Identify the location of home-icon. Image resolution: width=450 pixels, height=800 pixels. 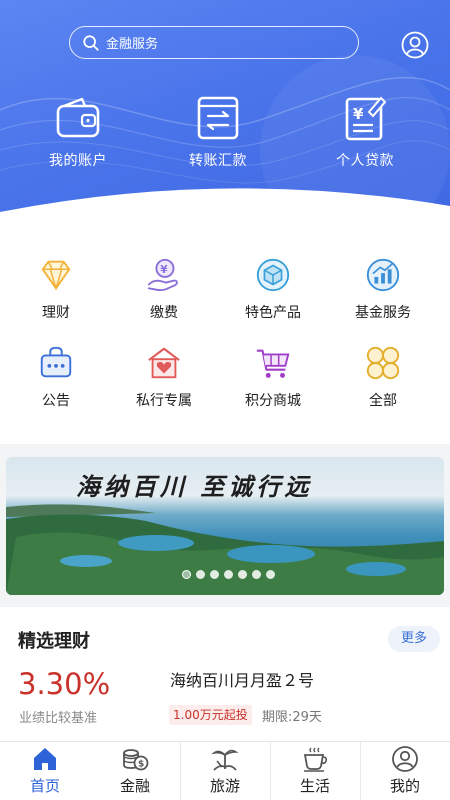
(45, 759).